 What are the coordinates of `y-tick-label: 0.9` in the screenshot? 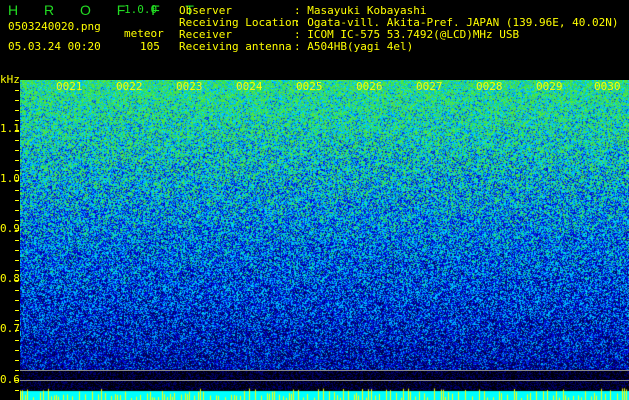 It's located at (10, 228).